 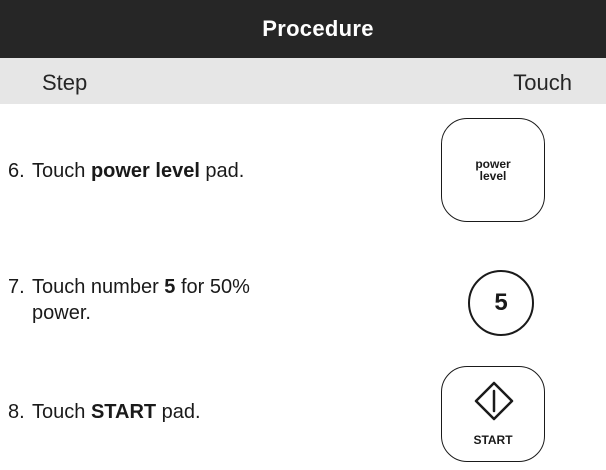 I want to click on step-text-bold: power level, so click(x=145, y=171).